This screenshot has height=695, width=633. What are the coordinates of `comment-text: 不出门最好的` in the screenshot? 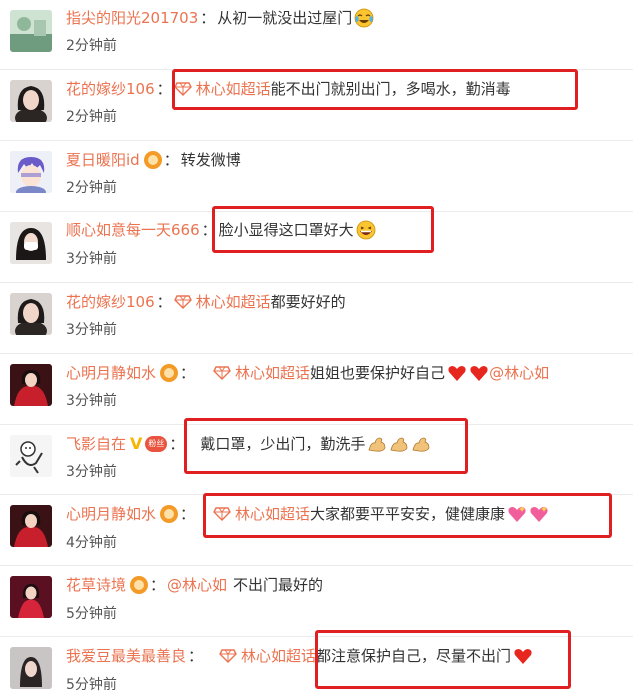 It's located at (278, 585).